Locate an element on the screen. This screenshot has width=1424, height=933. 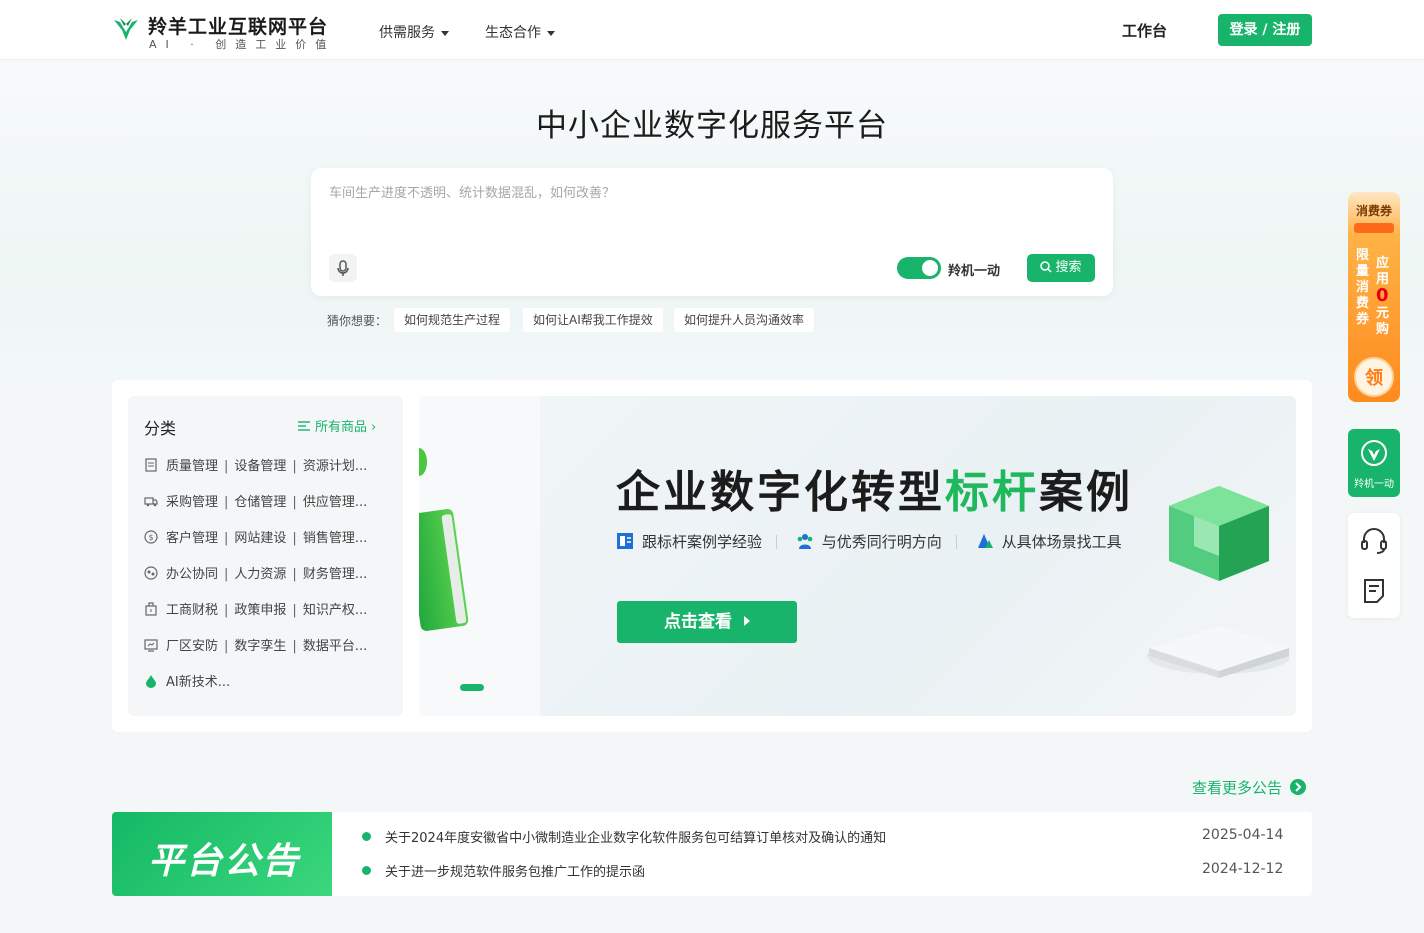
category-item: 采购管理 is located at coordinates (192, 502).